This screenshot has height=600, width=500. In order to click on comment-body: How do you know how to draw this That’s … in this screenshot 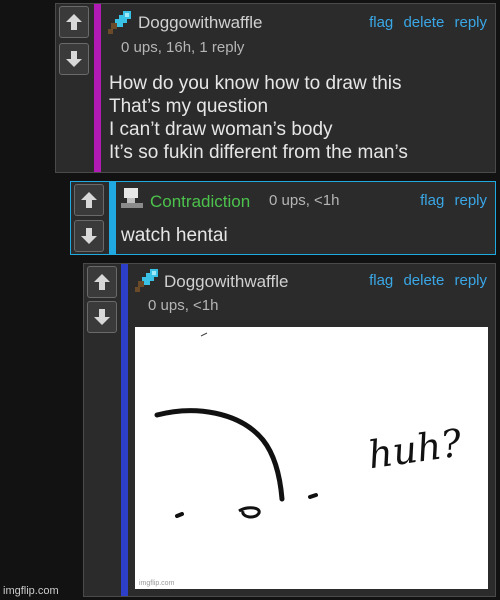, I will do `click(258, 118)`.